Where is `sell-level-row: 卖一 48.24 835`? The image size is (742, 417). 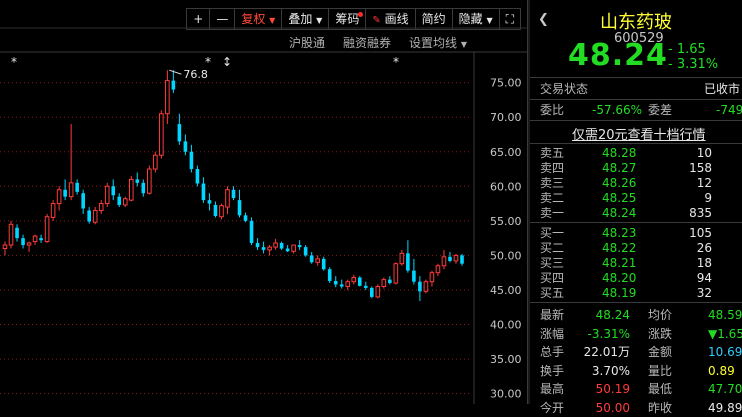 sell-level-row: 卖一 48.24 835 is located at coordinates (636, 213).